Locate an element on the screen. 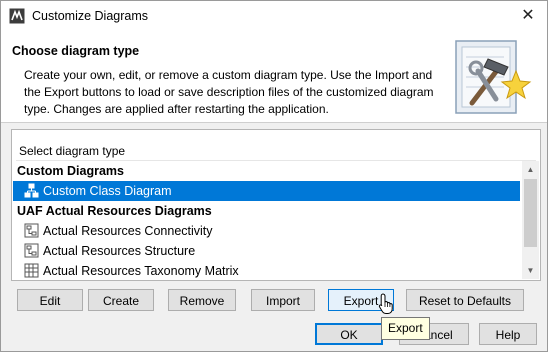 This screenshot has height=352, width=548. list-item-actual-resources-structure: Actual Resources Structure is located at coordinates (266, 251).